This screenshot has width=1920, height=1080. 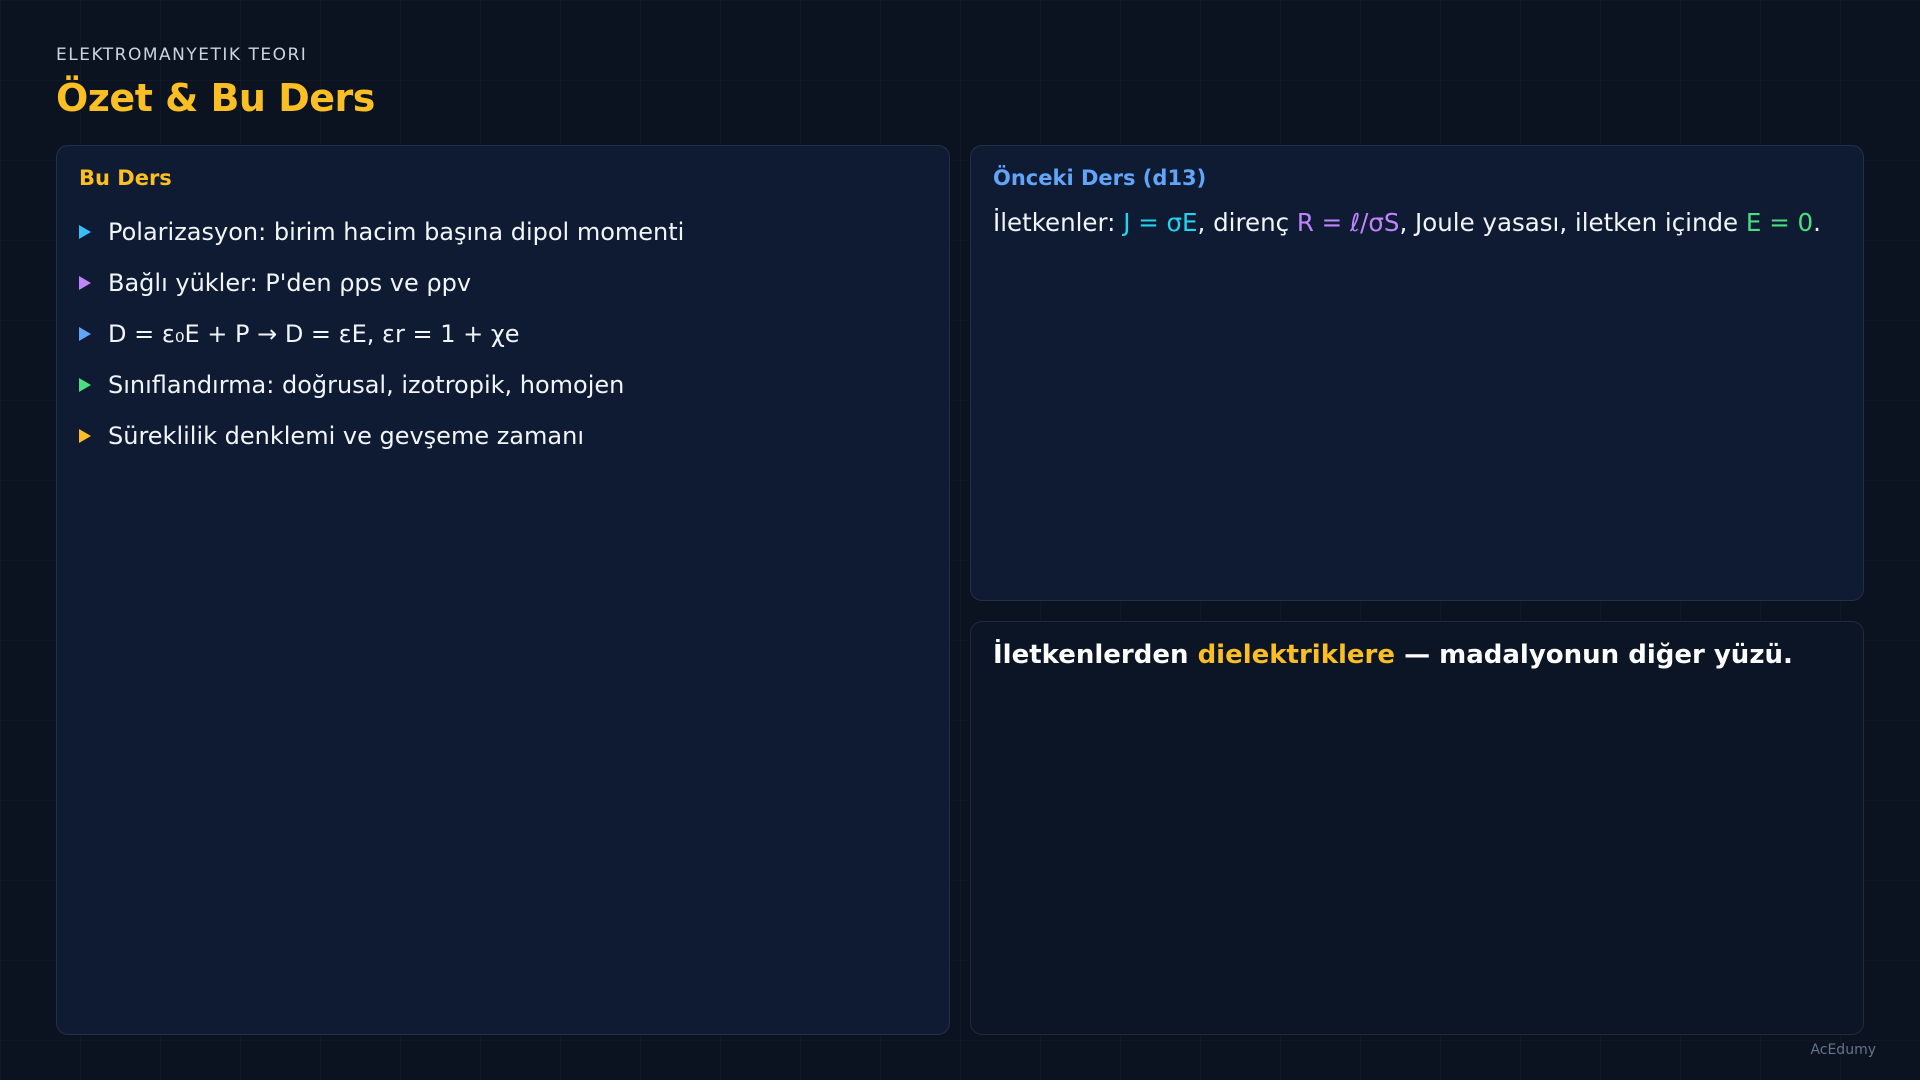 What do you see at coordinates (182, 55) in the screenshot?
I see `header-eyebrow: ELEKTROMANYETIK TEORI` at bounding box center [182, 55].